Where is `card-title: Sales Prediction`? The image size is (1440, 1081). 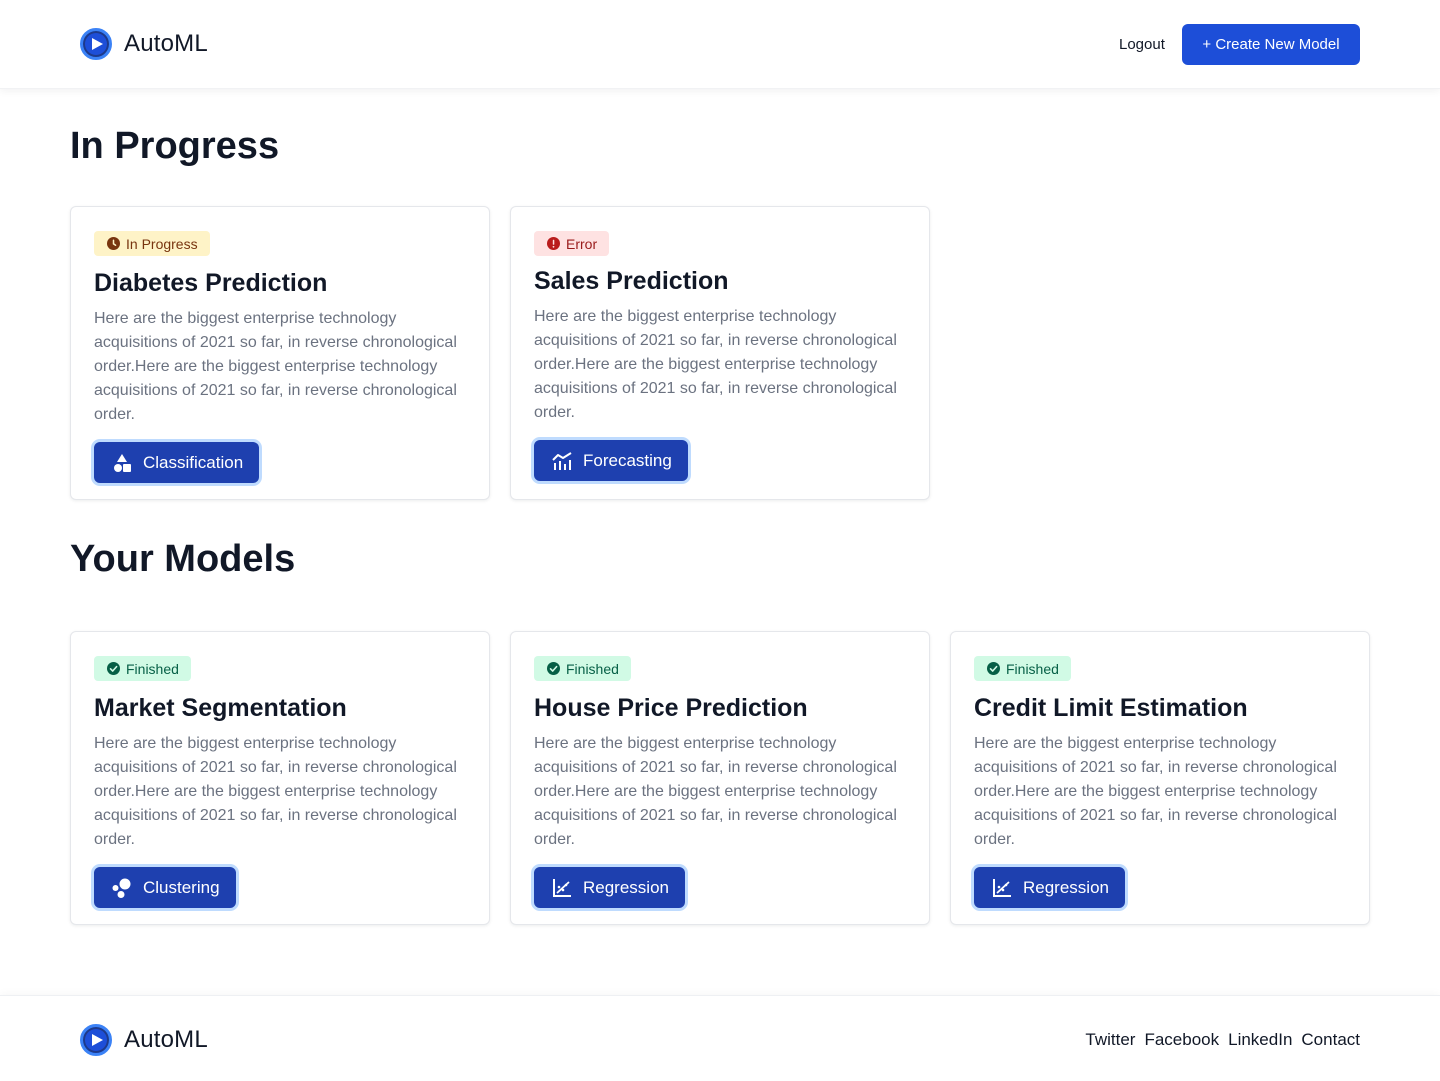 card-title: Sales Prediction is located at coordinates (631, 281).